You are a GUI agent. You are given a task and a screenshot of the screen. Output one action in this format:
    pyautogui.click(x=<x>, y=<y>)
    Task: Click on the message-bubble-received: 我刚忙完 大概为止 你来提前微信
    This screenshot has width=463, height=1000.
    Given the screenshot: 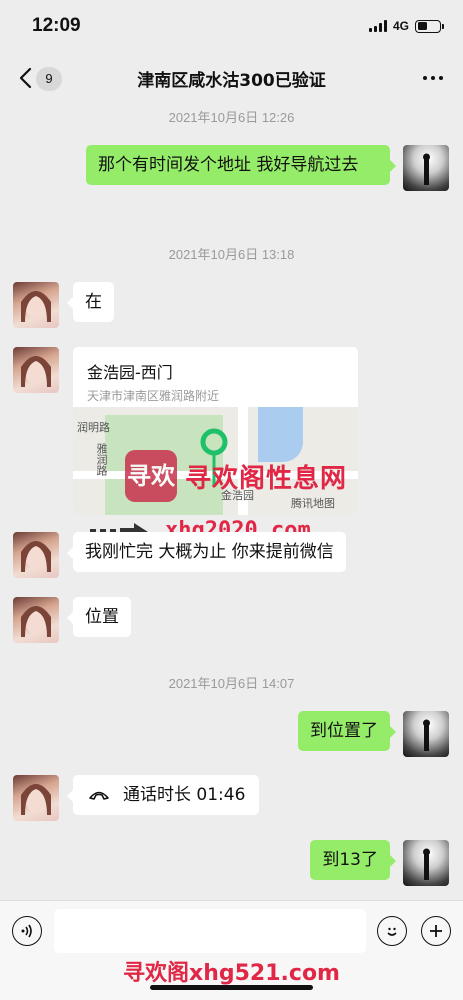 What is the action you would take?
    pyautogui.click(x=206, y=552)
    